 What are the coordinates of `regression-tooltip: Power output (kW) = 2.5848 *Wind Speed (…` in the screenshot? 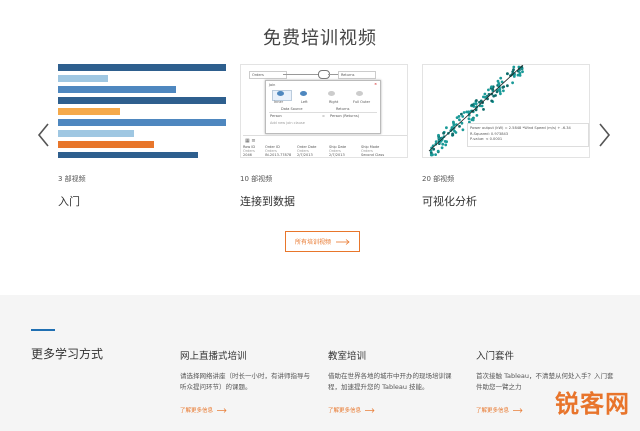 It's located at (528, 135).